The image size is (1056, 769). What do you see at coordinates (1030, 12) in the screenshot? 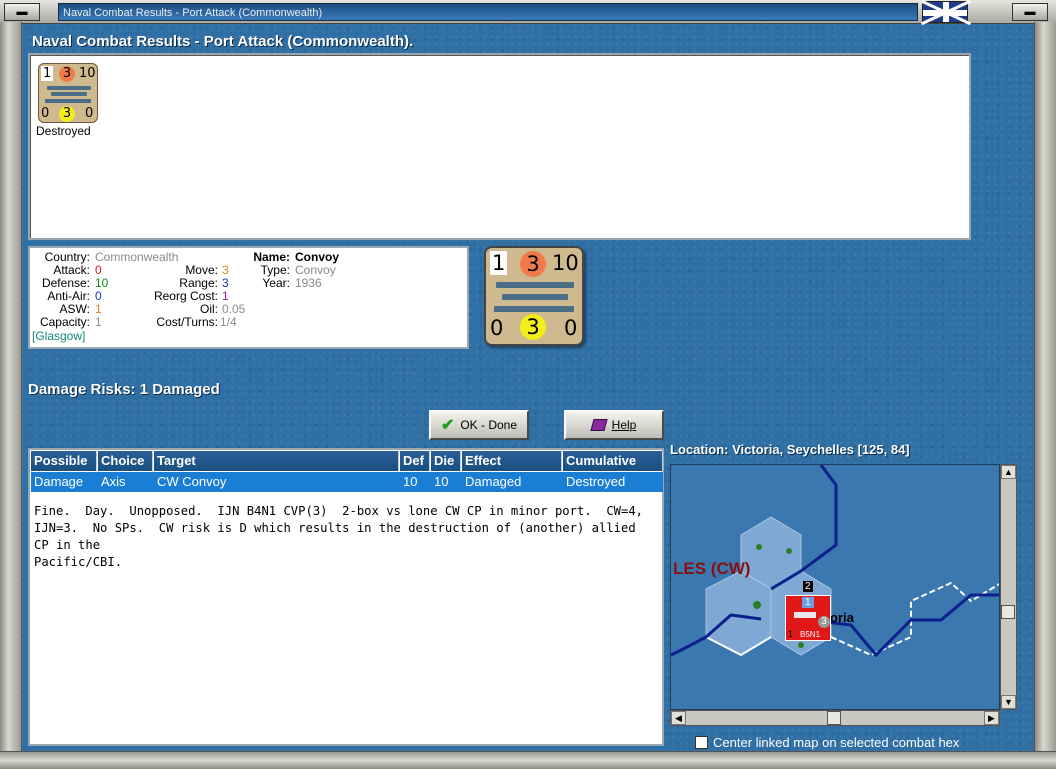
I see `minimize-button: ▬` at bounding box center [1030, 12].